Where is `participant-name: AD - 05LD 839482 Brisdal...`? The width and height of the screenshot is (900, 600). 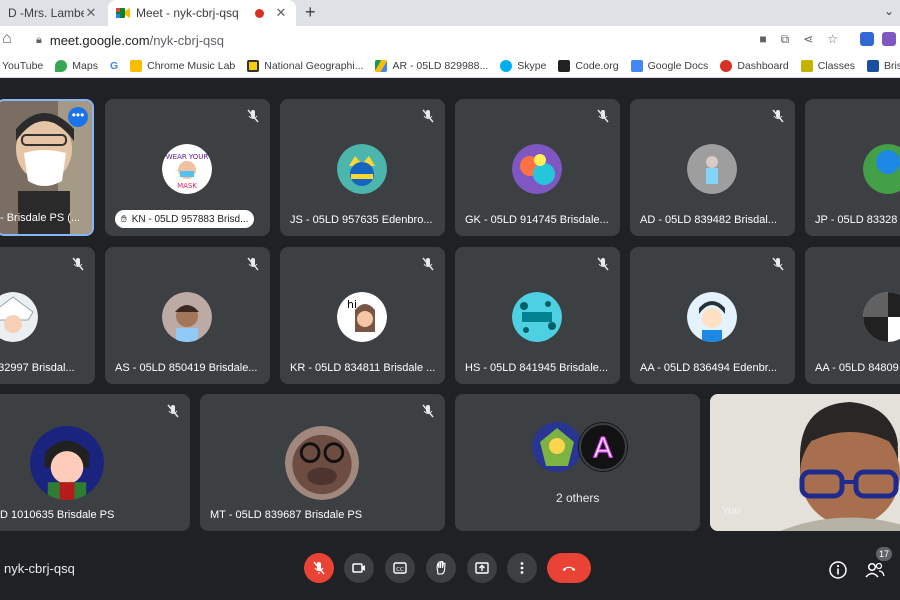 participant-name: AD - 05LD 839482 Brisdal... is located at coordinates (708, 220).